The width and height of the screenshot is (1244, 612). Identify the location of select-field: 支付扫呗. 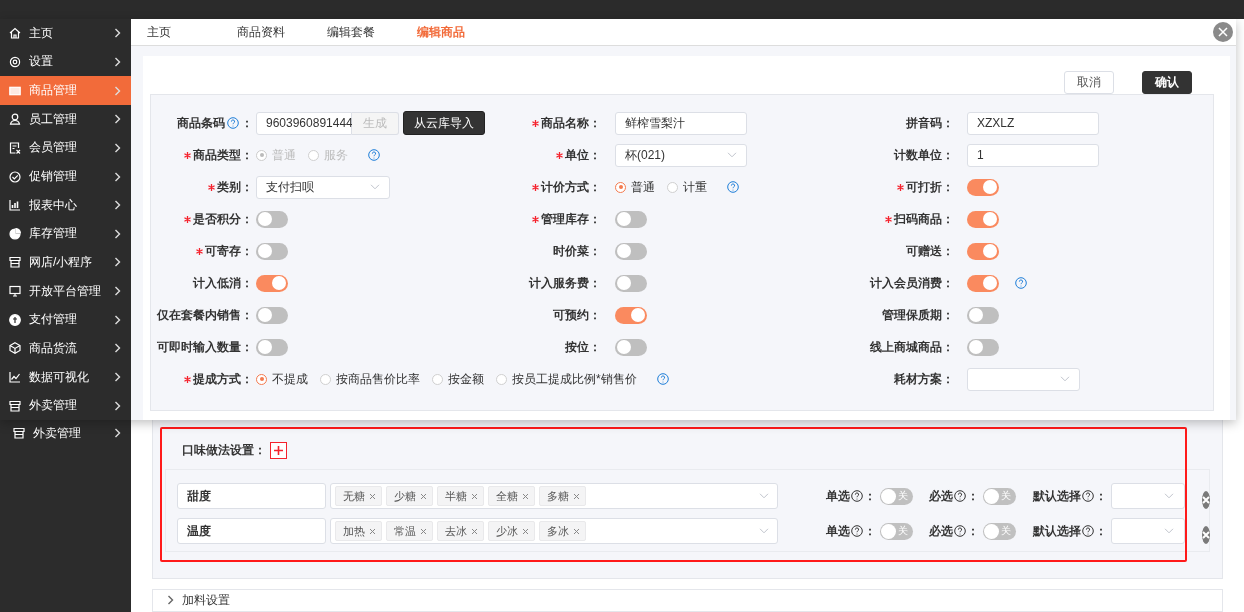
(323, 187).